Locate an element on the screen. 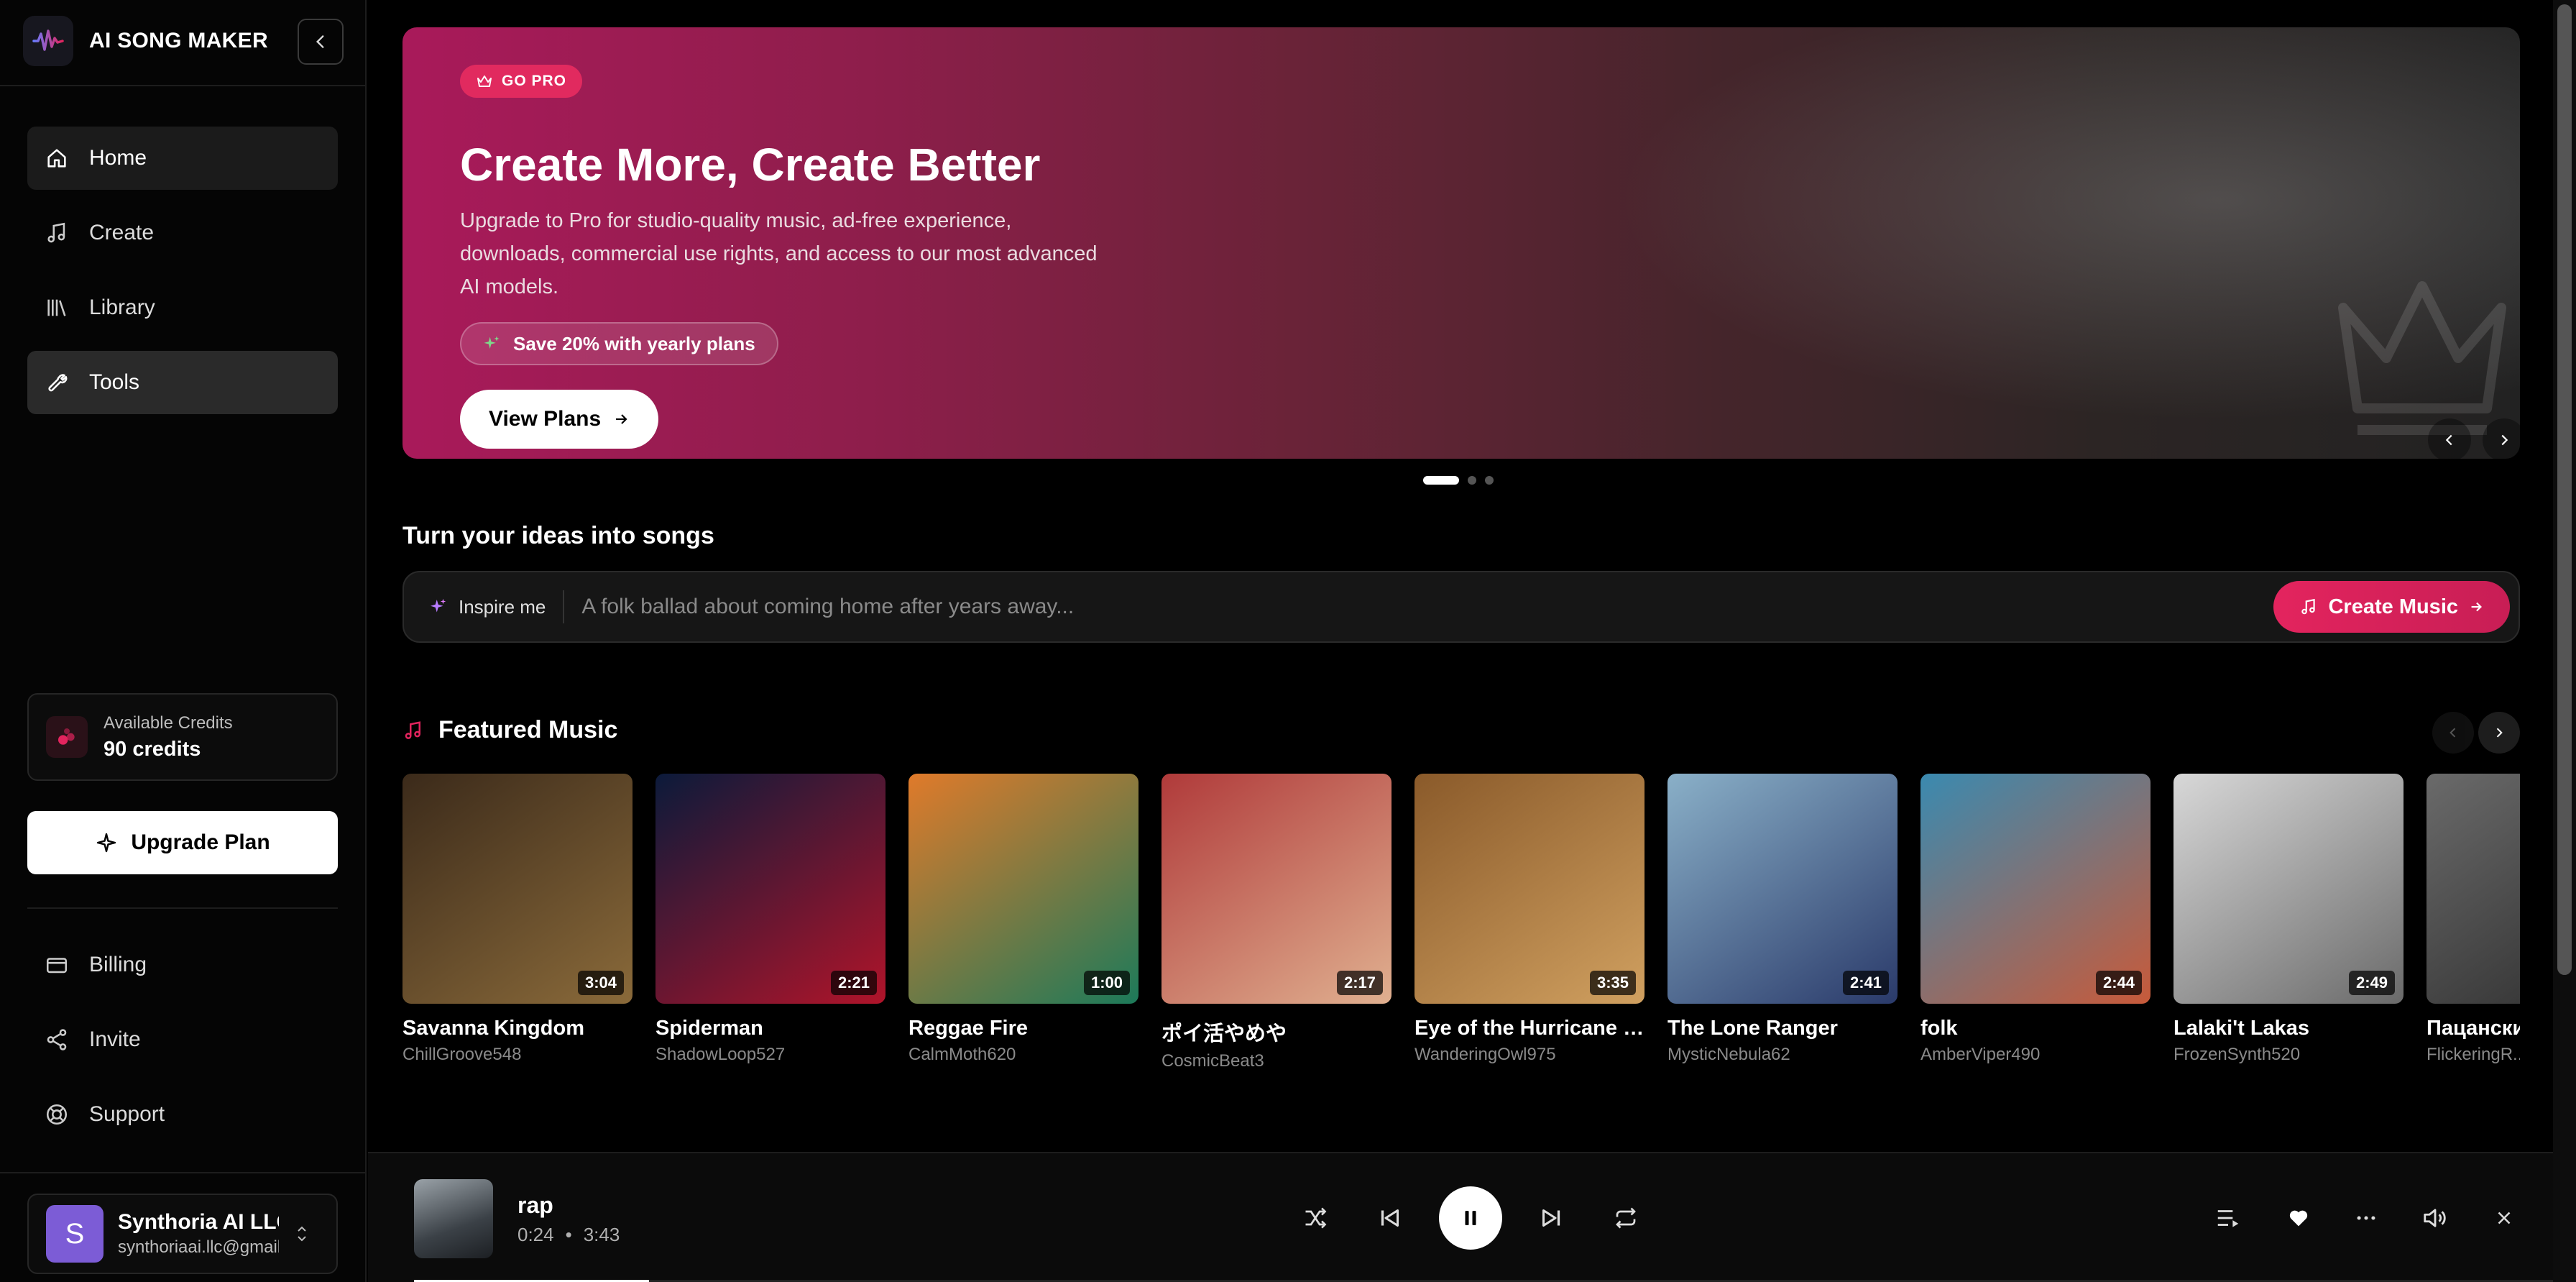  shuffle-button is located at coordinates (1315, 1218).